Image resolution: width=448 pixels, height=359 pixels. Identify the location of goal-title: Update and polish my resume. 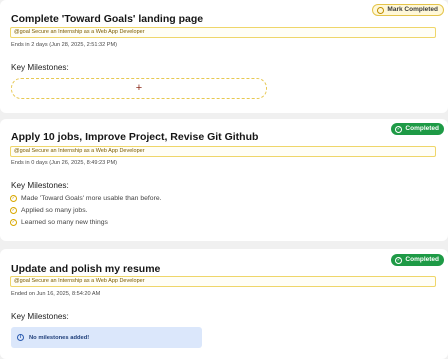
(86, 269).